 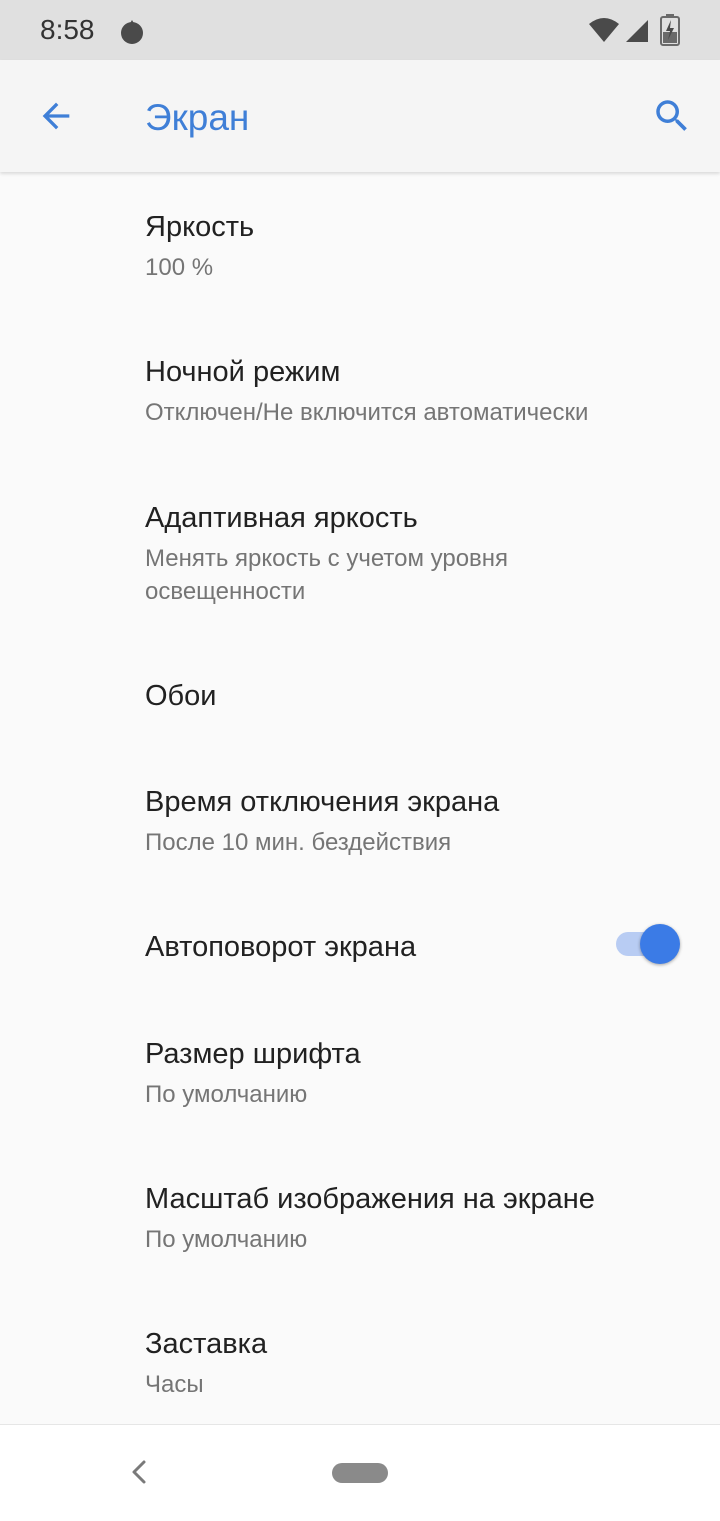 What do you see at coordinates (360, 697) in the screenshot?
I see `setting-wallpaper: Обои` at bounding box center [360, 697].